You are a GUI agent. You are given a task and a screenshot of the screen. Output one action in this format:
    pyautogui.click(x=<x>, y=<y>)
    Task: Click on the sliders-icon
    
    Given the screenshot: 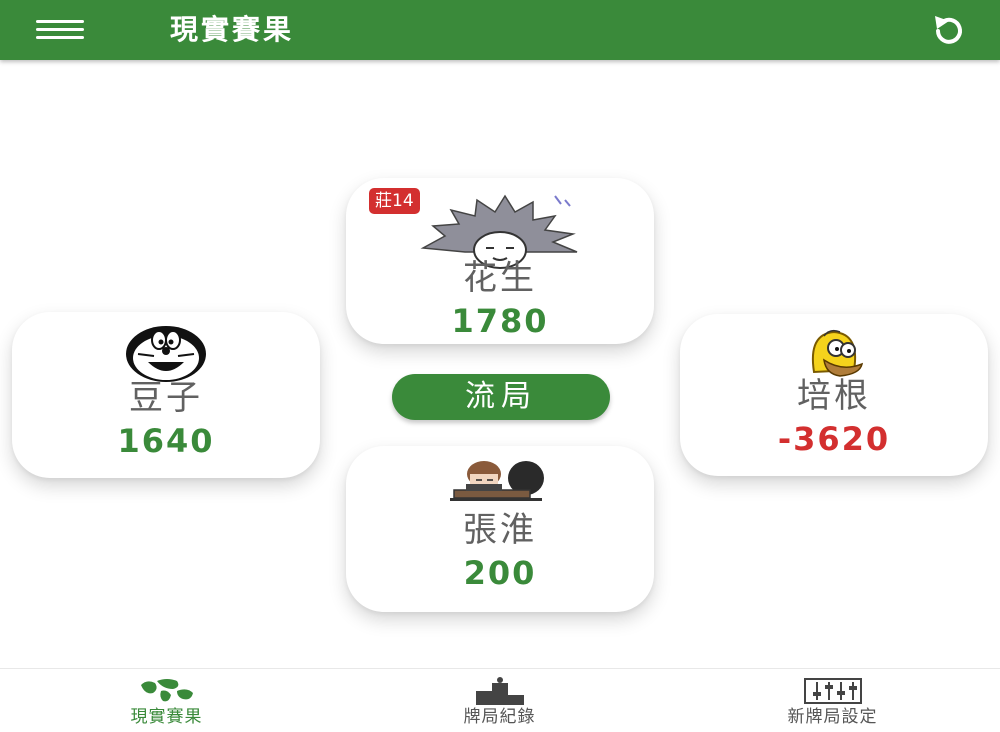 What is the action you would take?
    pyautogui.click(x=832, y=691)
    